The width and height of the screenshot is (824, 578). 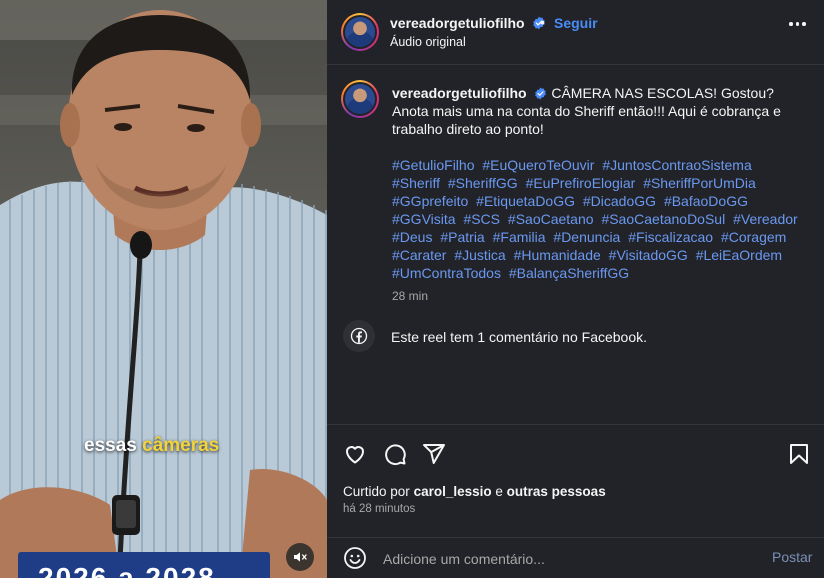 I want to click on hashtag-link: #BafaoDoGG, so click(x=706, y=201).